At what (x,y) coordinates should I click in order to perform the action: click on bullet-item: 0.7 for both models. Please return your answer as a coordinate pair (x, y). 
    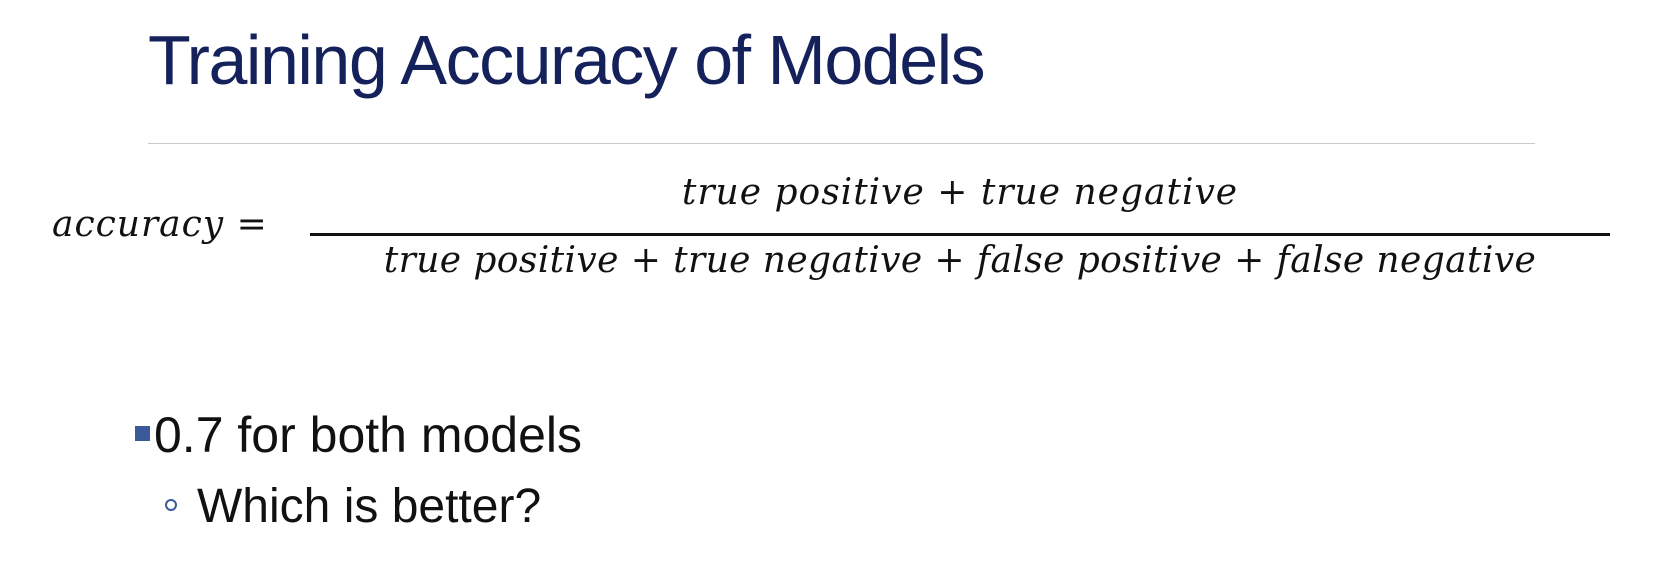
    Looking at the image, I should click on (358, 435).